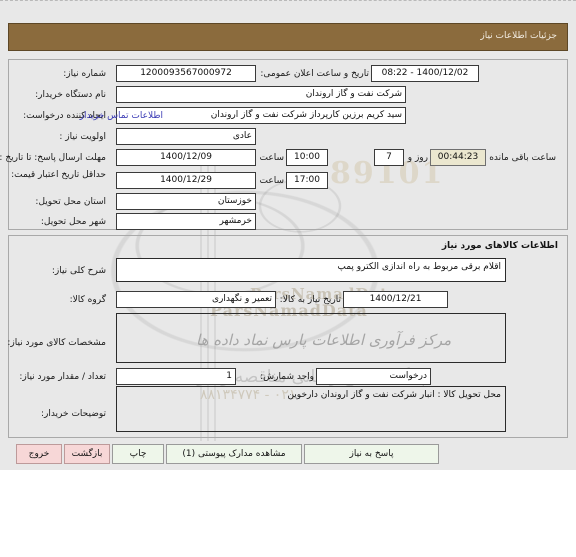 The height and width of the screenshot is (557, 576). I want to click on summary-label: شرح کلی نیاز:, so click(78, 271).